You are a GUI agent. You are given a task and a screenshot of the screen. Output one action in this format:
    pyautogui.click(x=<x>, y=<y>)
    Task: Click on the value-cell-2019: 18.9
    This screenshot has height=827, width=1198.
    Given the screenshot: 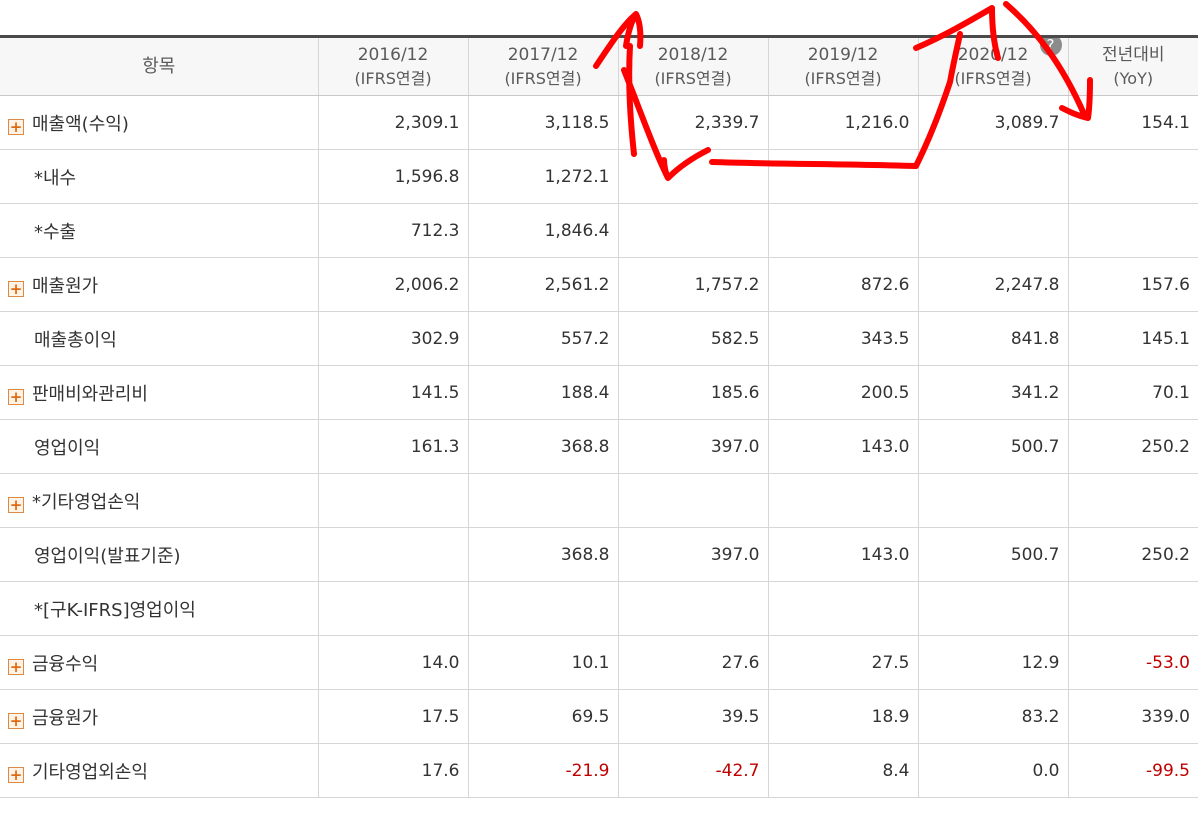 What is the action you would take?
    pyautogui.click(x=843, y=716)
    